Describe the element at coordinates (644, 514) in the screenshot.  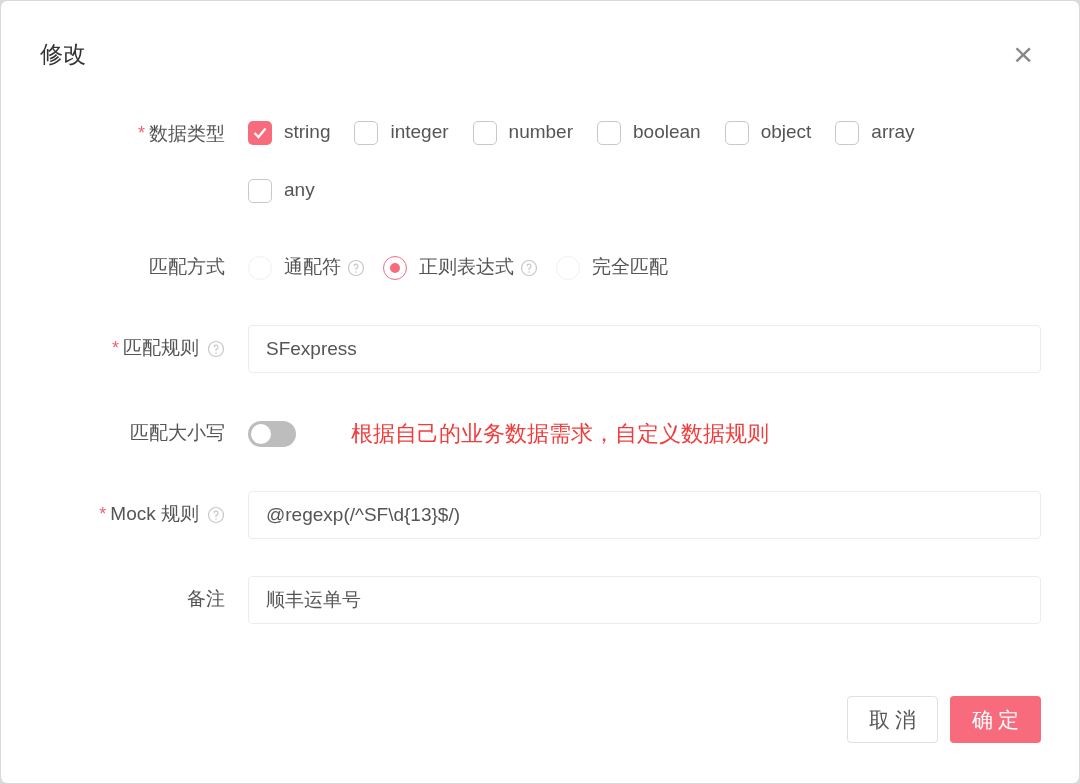
I see `text-input: @regexp(/^SF\d{13}$/)` at that location.